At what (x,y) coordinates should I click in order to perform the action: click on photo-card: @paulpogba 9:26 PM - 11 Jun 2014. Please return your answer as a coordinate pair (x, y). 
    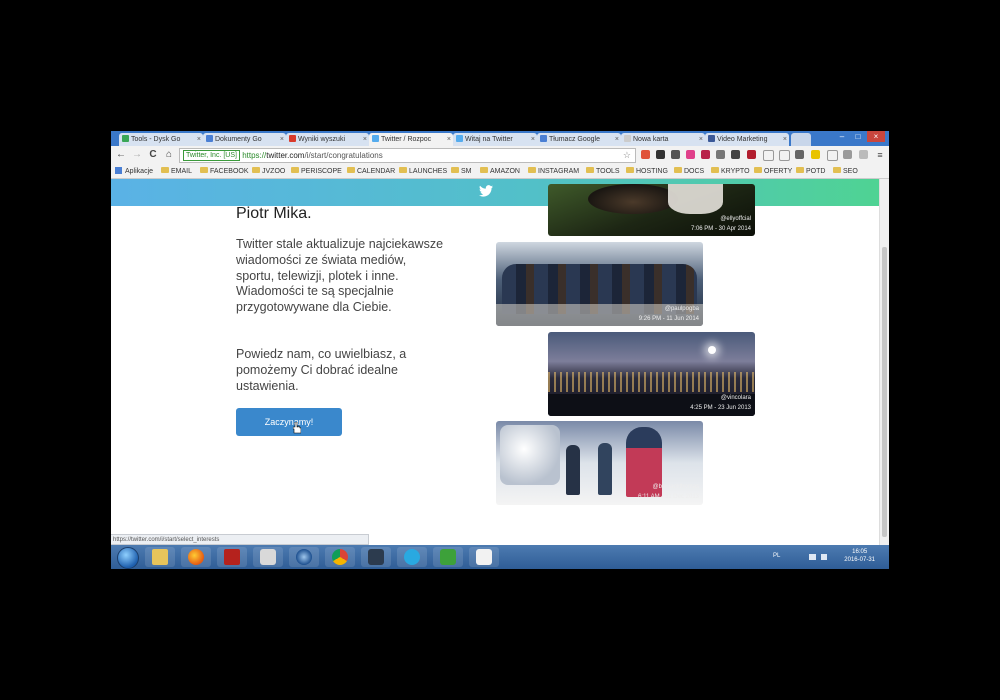
    Looking at the image, I should click on (599, 284).